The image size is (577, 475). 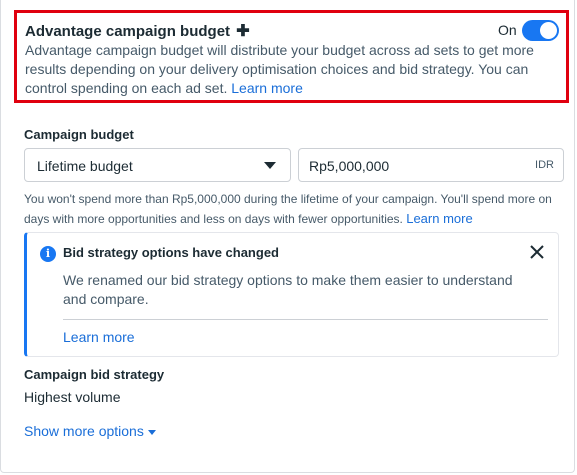 I want to click on toggle-label: On, so click(x=507, y=30).